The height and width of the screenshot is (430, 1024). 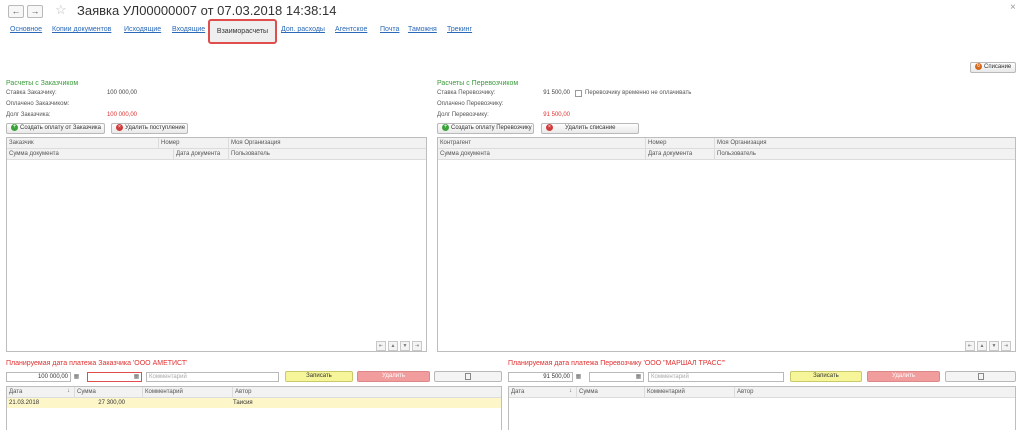 What do you see at coordinates (540, 377) in the screenshot?
I see `carrier-plan-amount-field: 91 500,00` at bounding box center [540, 377].